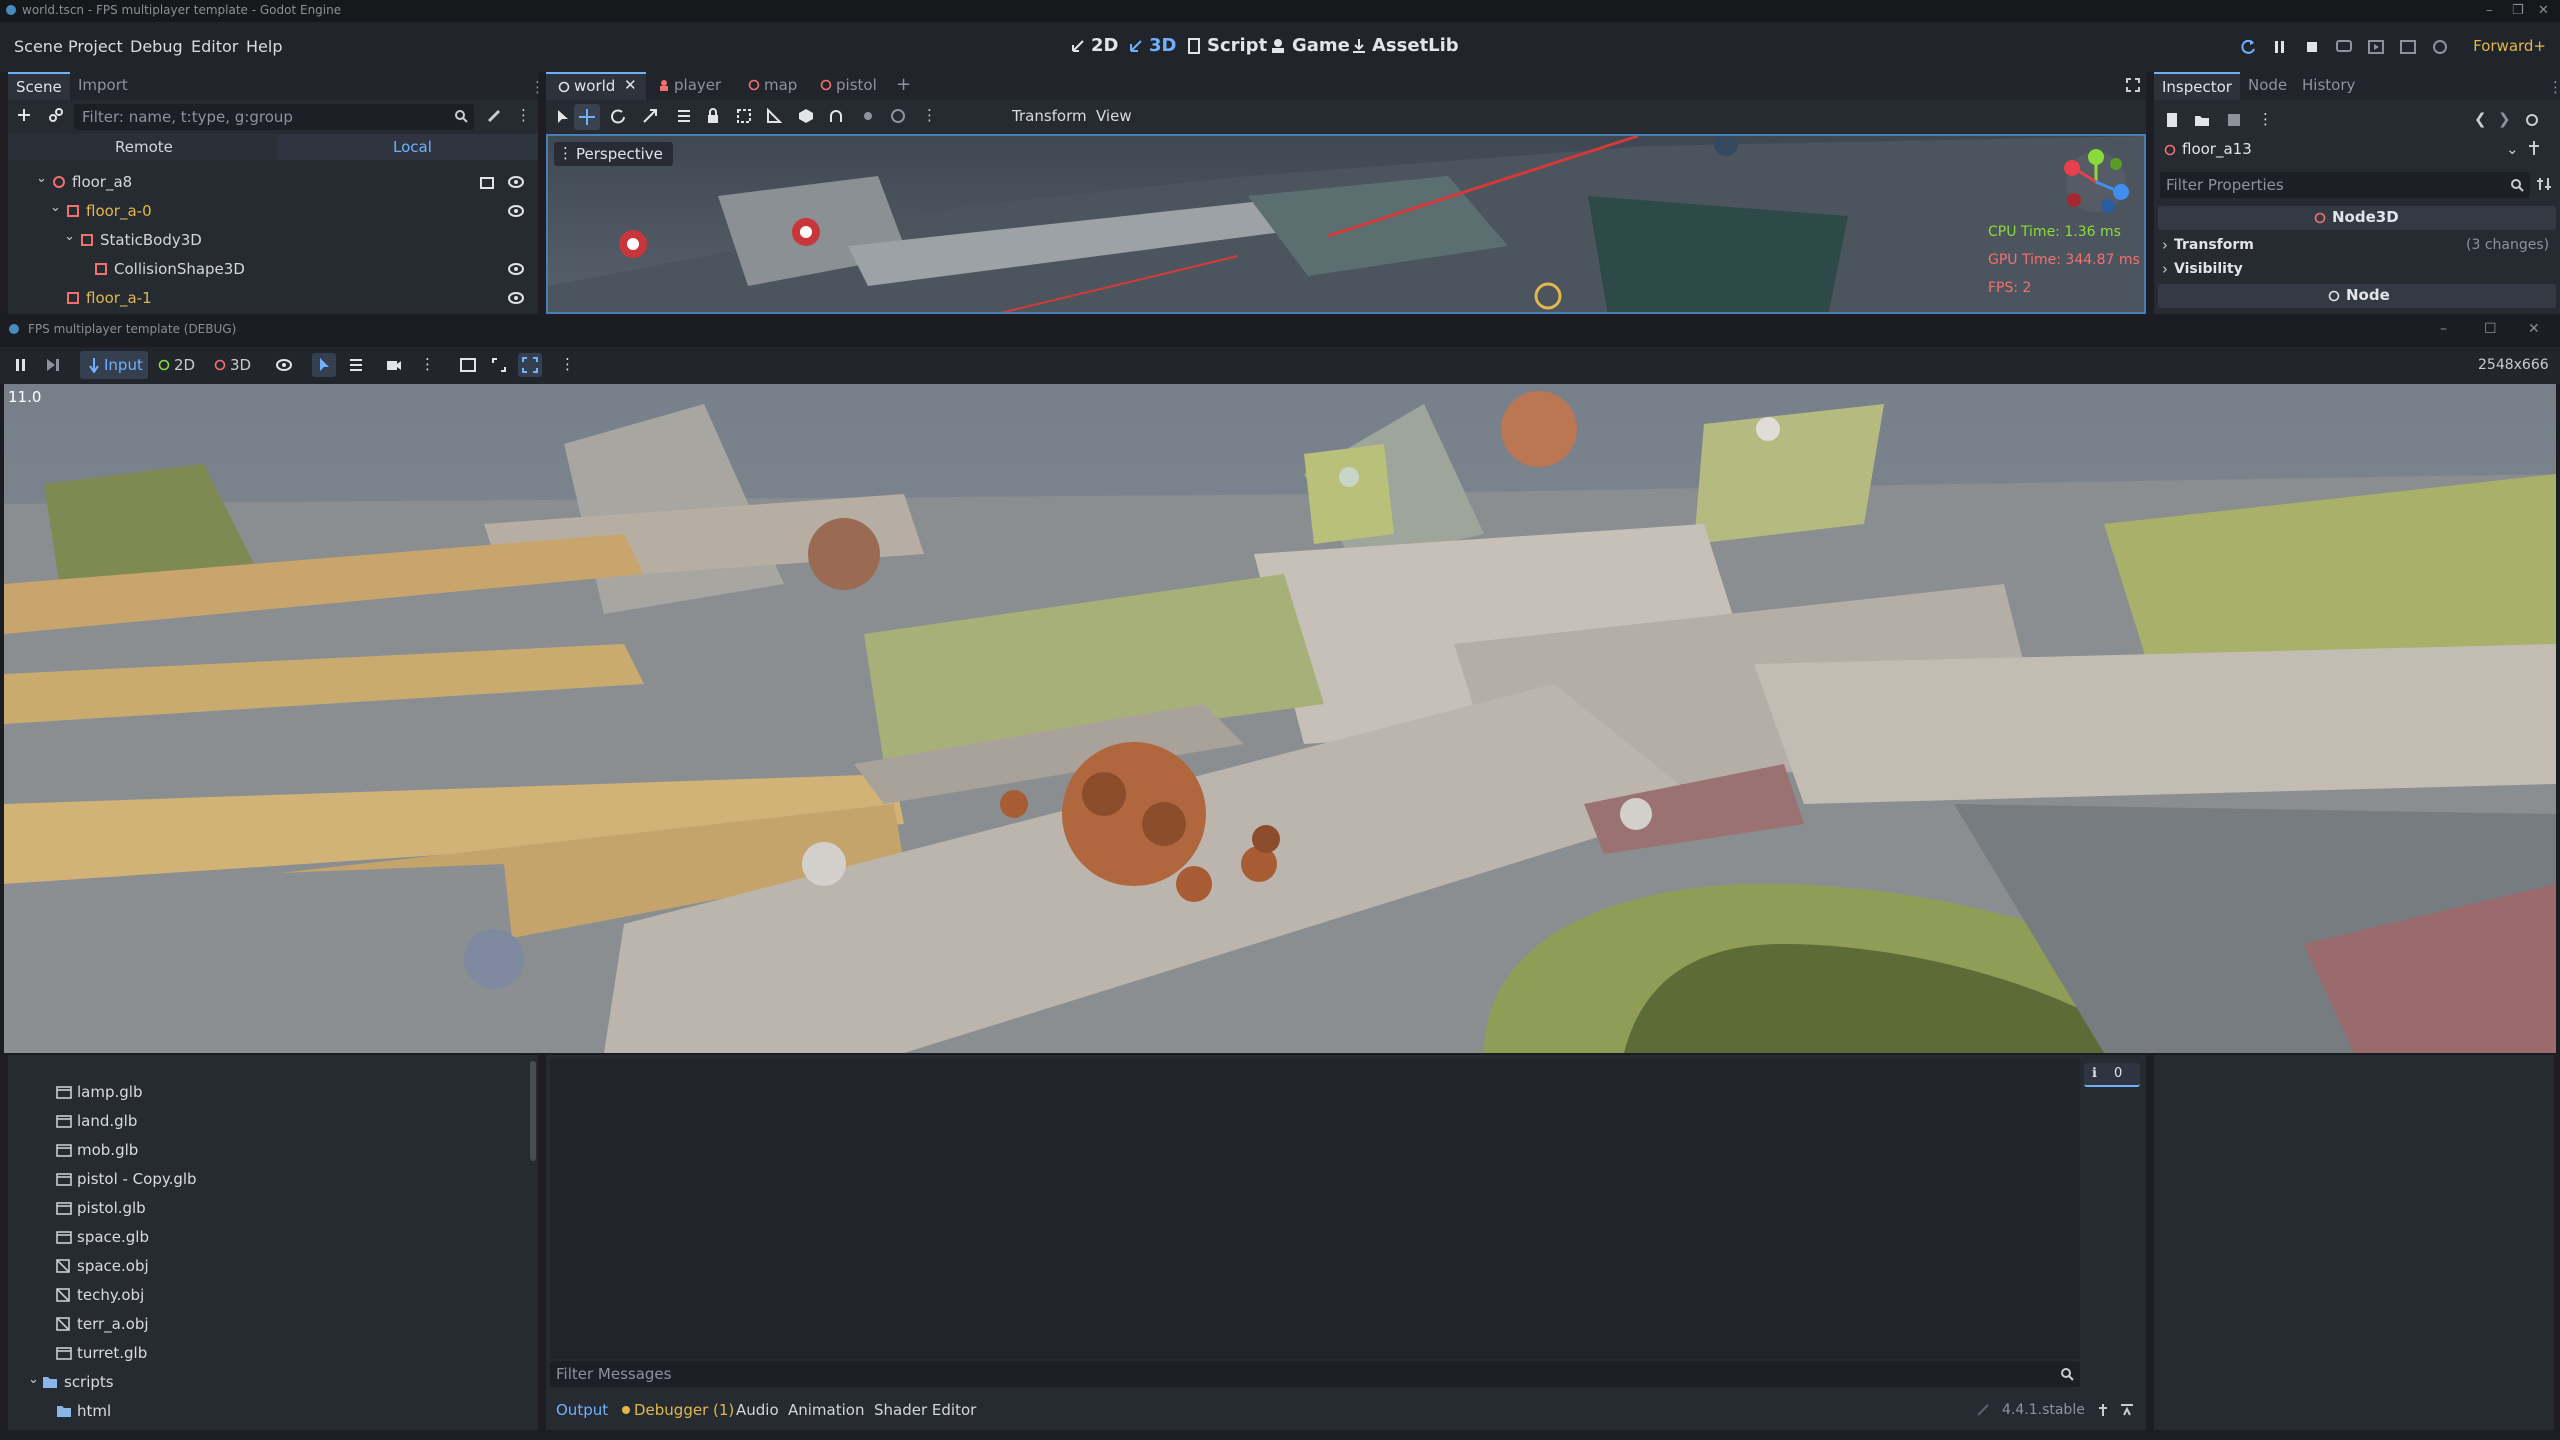 The image size is (2560, 1440). What do you see at coordinates (2532, 120) in the screenshot?
I see `object-history-icon` at bounding box center [2532, 120].